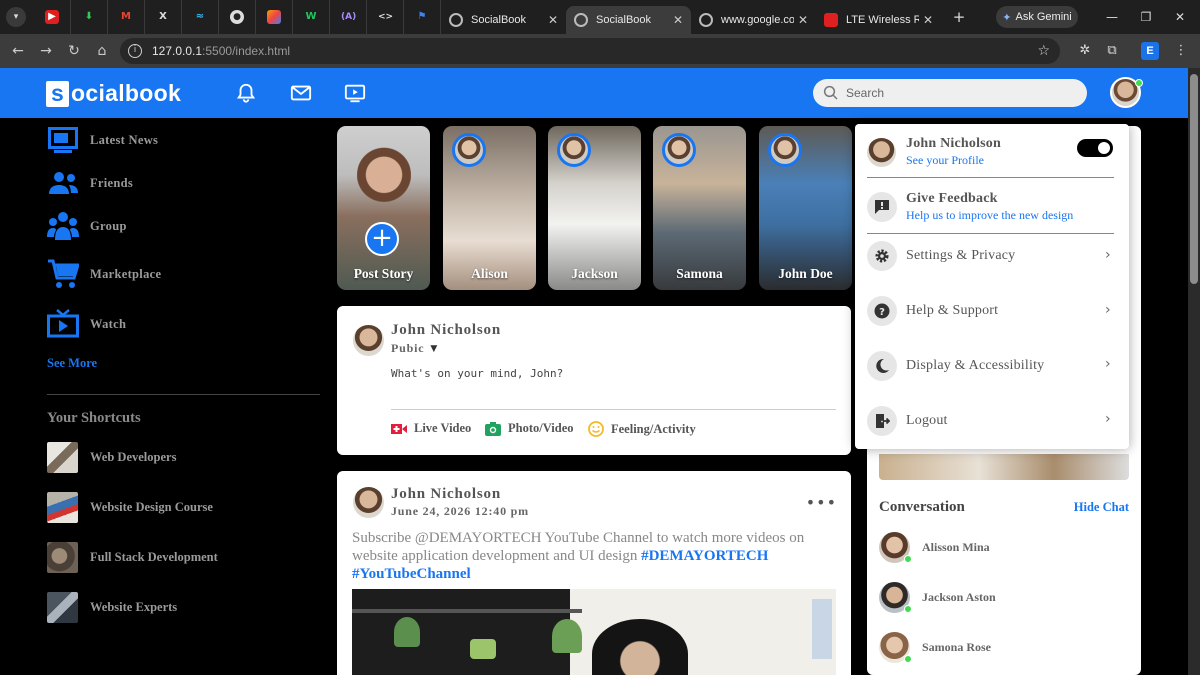 The height and width of the screenshot is (675, 1200). What do you see at coordinates (935, 647) in the screenshot?
I see `contact-samona-rose: Samona Rose` at bounding box center [935, 647].